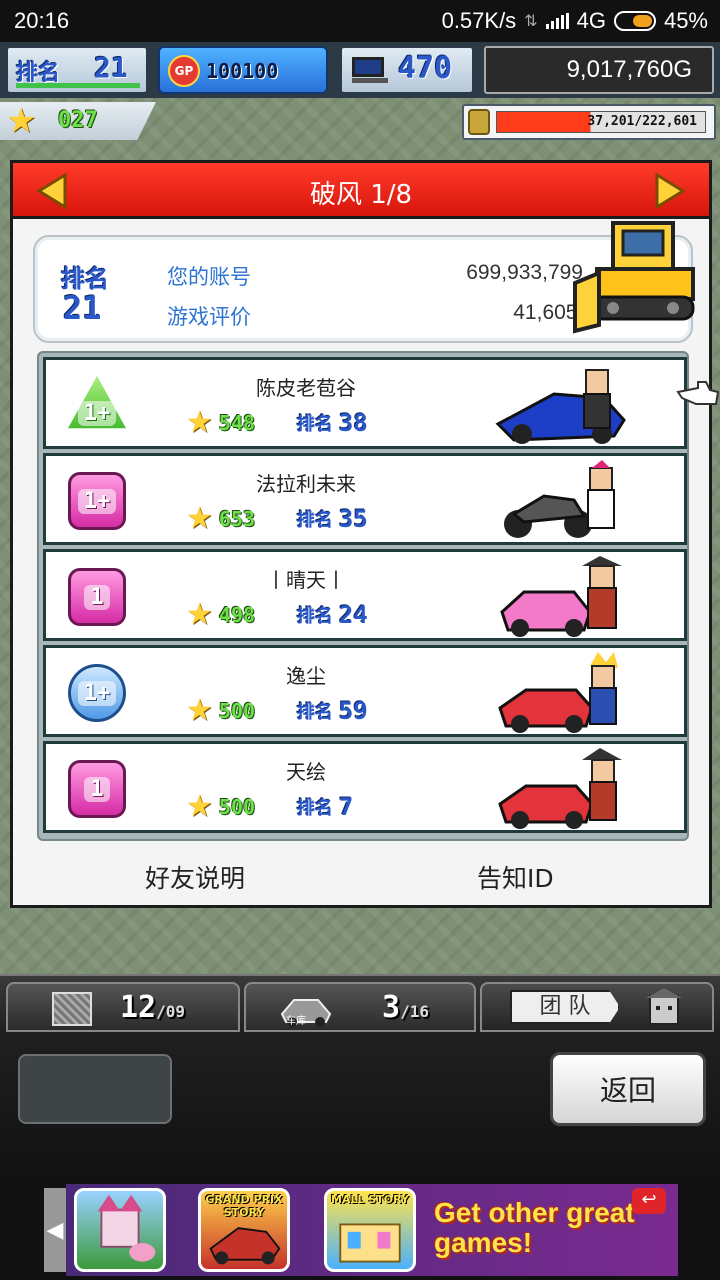 The image size is (720, 1280). Describe the element at coordinates (353, 423) in the screenshot. I see `friend-rank: 38` at that location.